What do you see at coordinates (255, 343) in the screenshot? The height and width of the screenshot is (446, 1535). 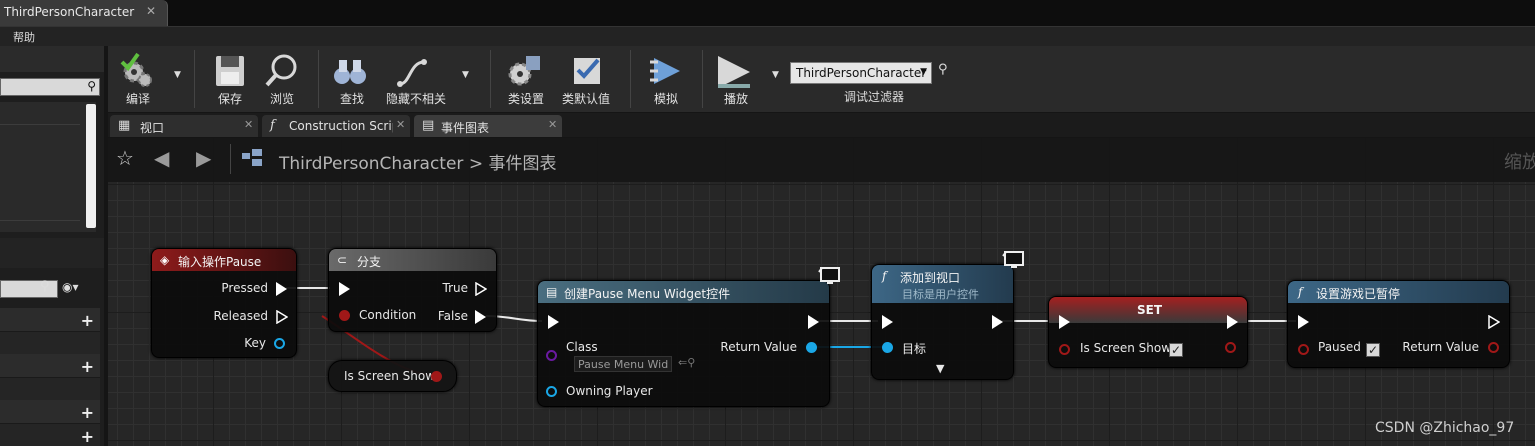 I see `pin-label-key: Key` at bounding box center [255, 343].